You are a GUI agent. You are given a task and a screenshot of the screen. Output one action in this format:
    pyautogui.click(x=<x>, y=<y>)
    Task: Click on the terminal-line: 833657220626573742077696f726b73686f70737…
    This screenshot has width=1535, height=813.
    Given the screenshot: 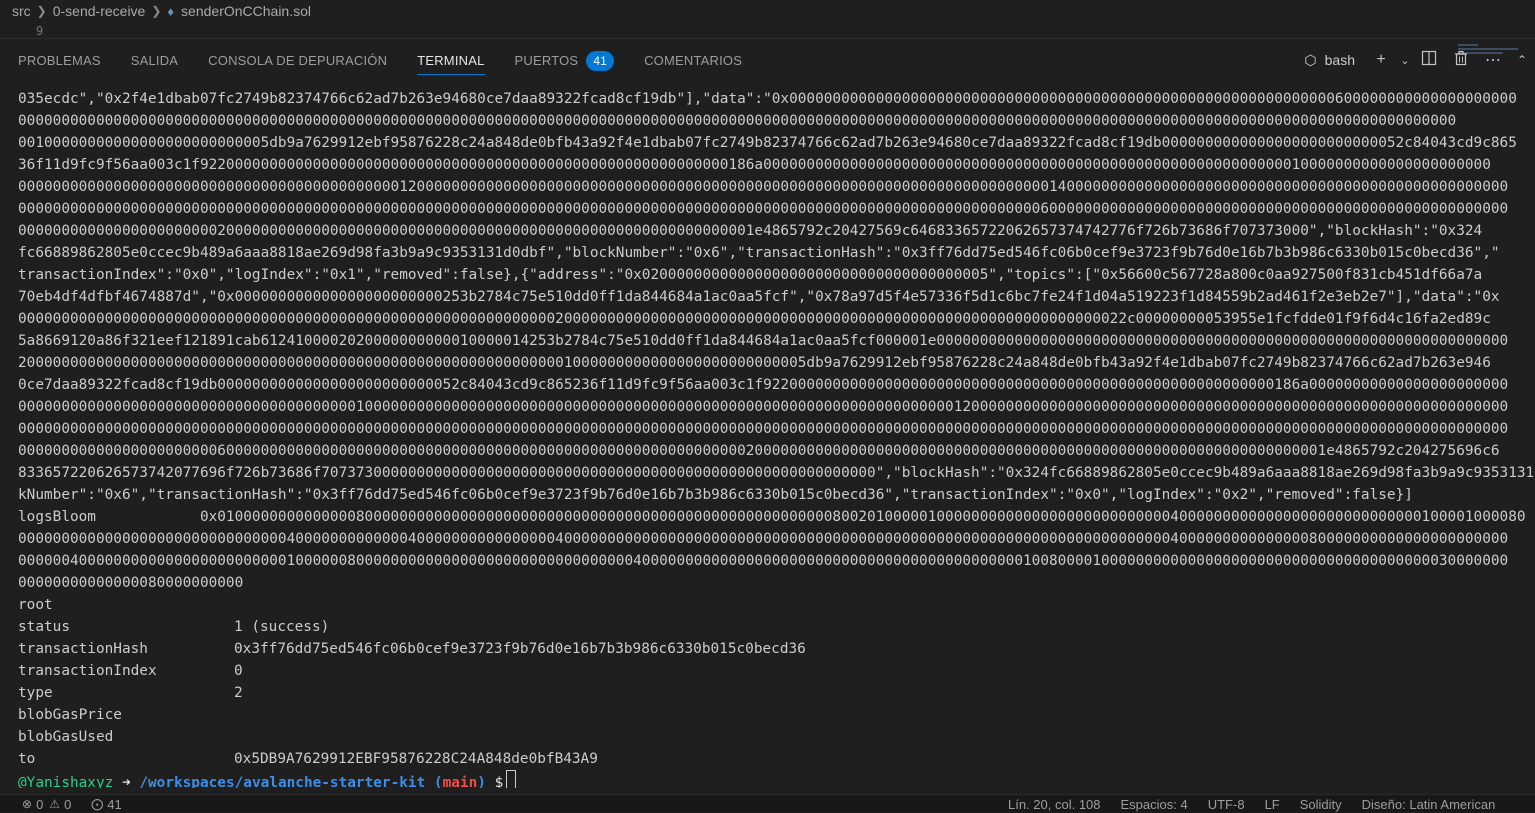 What is the action you would take?
    pyautogui.click(x=776, y=473)
    